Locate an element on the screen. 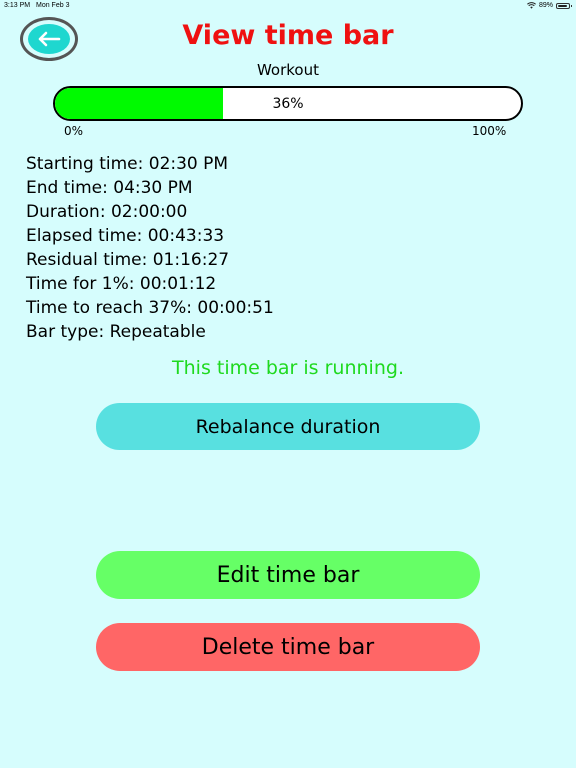  time-bar-name: Workout is located at coordinates (287, 70).